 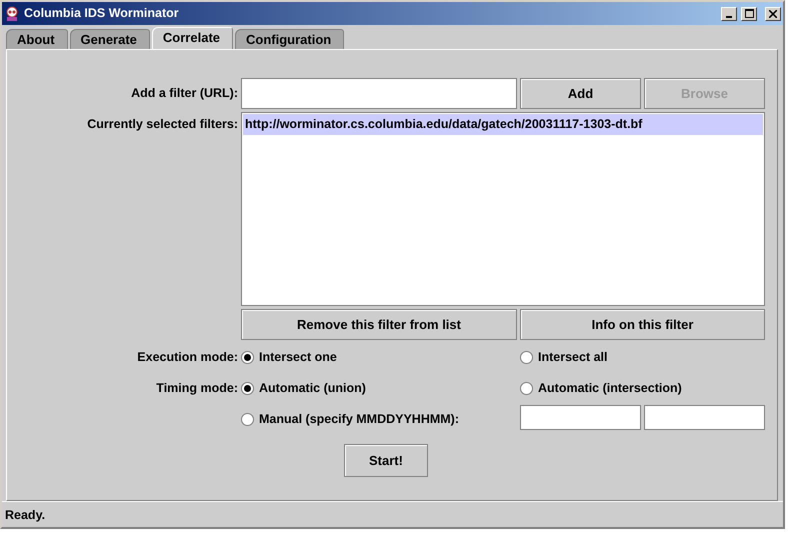 I want to click on maximize-icon, so click(x=749, y=13).